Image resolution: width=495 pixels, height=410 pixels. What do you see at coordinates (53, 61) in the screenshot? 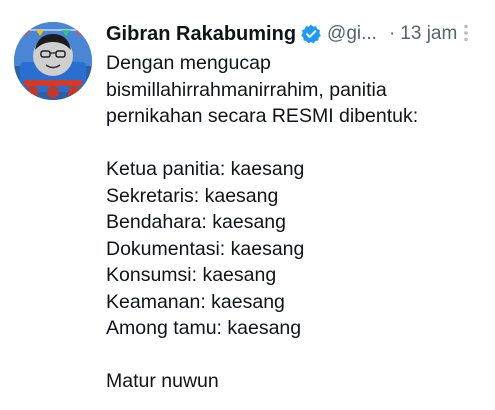
I see `profile-avatar` at bounding box center [53, 61].